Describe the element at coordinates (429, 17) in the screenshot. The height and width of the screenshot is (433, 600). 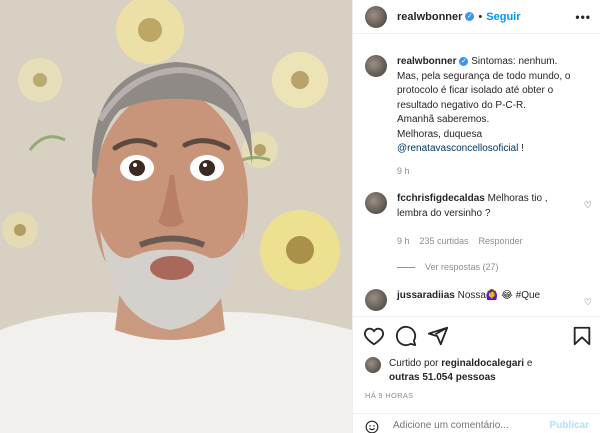
I see `author-username: realwbonner` at that location.